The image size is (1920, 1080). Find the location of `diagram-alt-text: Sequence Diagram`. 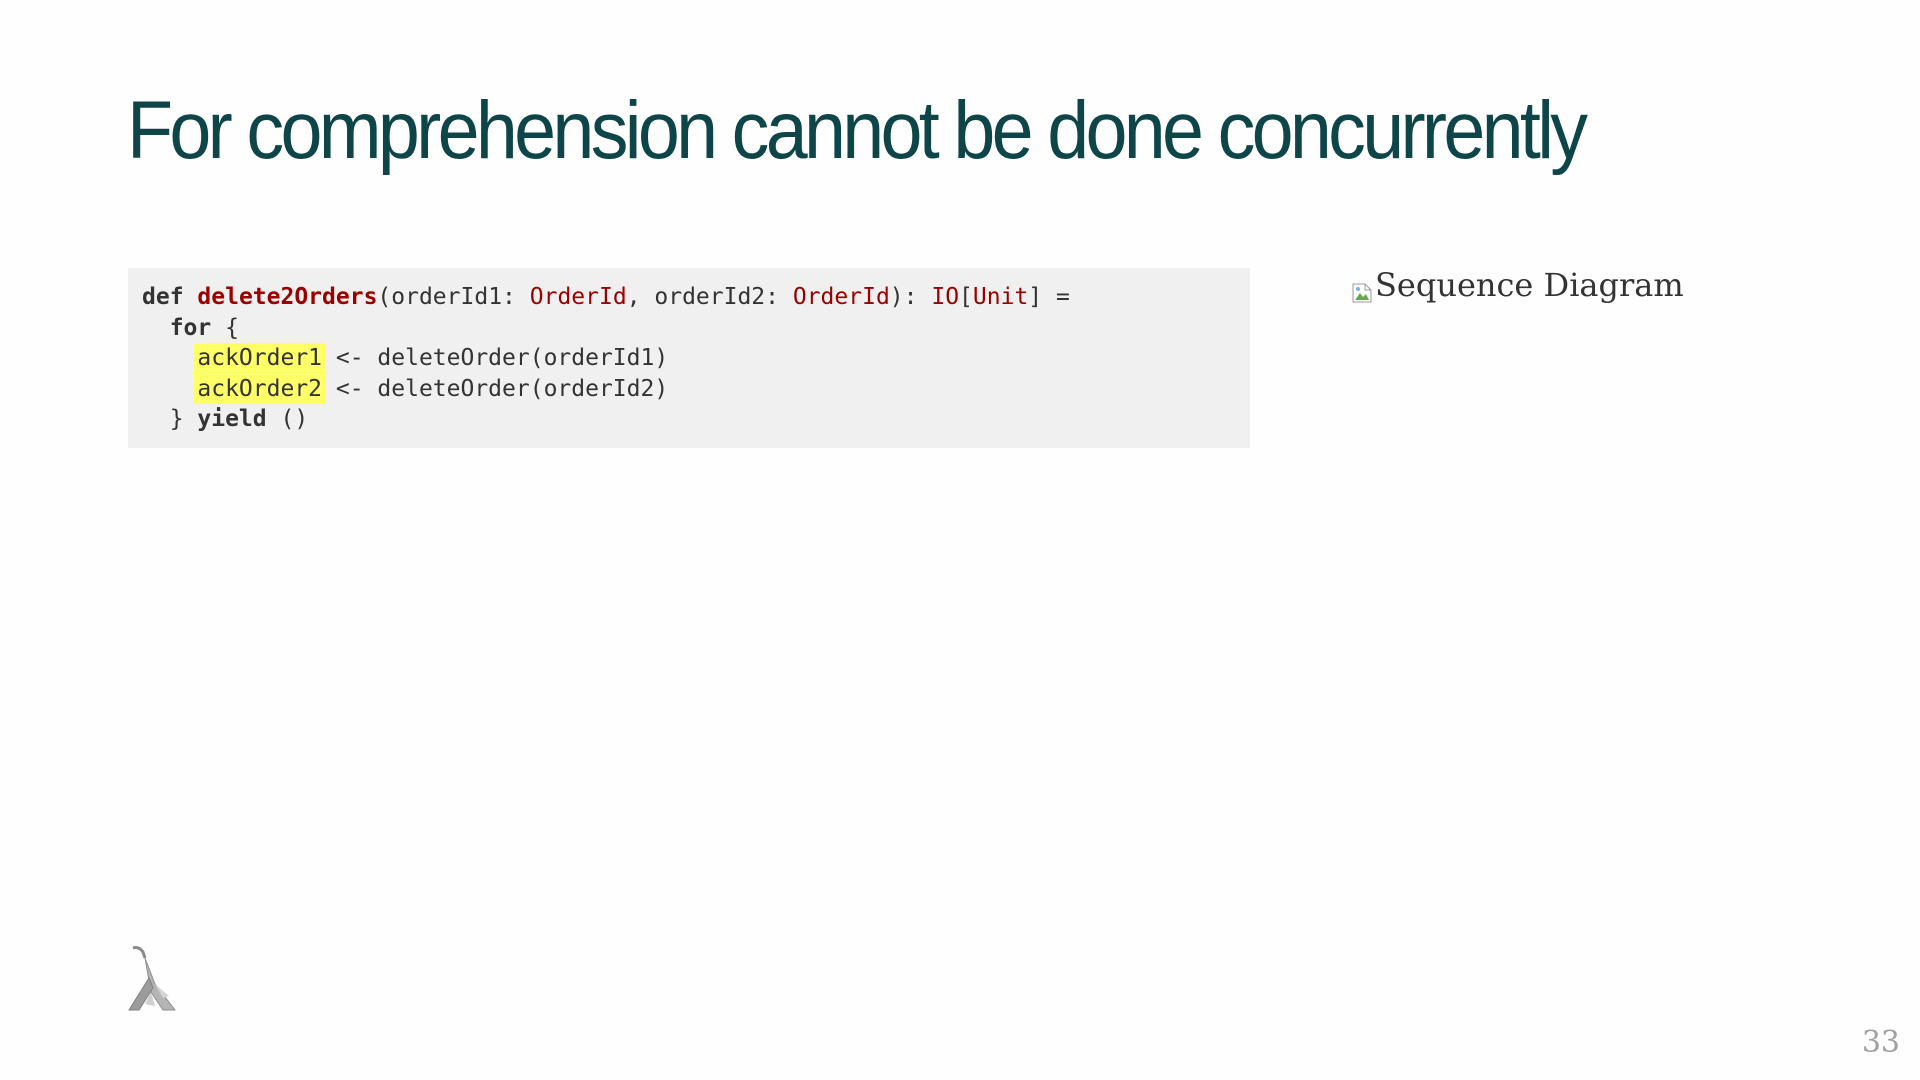

diagram-alt-text: Sequence Diagram is located at coordinates (1529, 285).